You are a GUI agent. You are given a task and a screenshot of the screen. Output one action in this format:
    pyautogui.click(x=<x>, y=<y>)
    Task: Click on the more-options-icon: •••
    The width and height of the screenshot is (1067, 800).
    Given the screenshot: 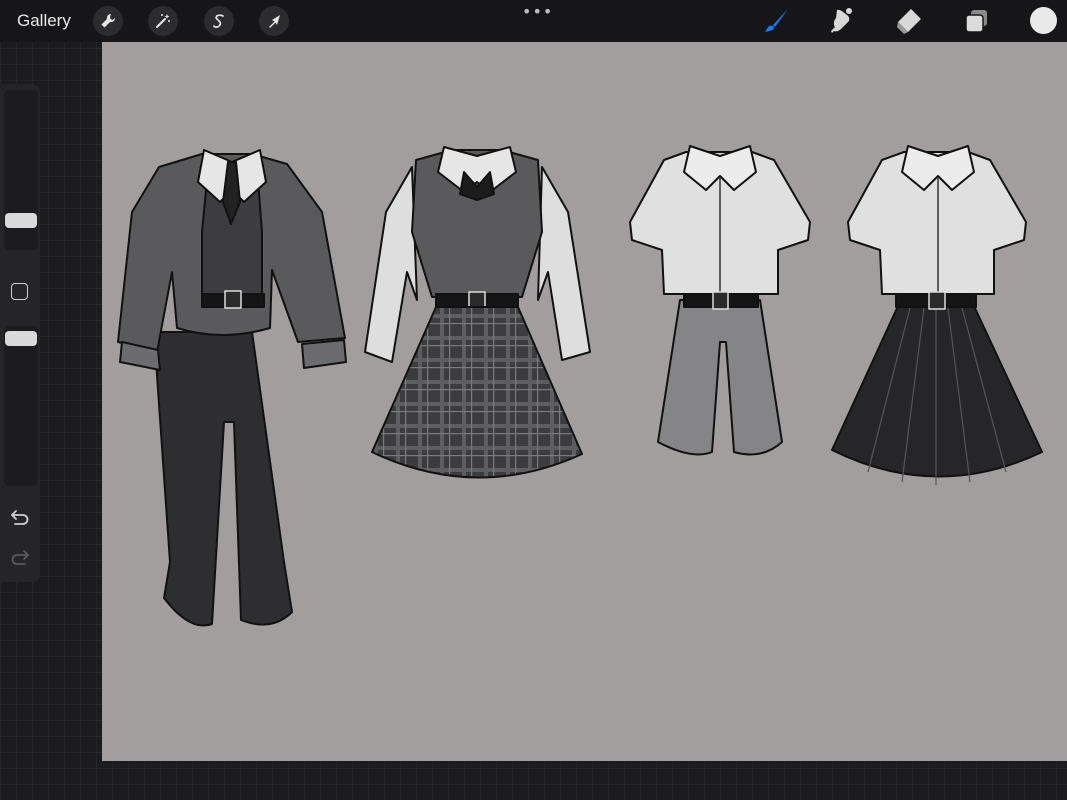 What is the action you would take?
    pyautogui.click(x=537, y=11)
    